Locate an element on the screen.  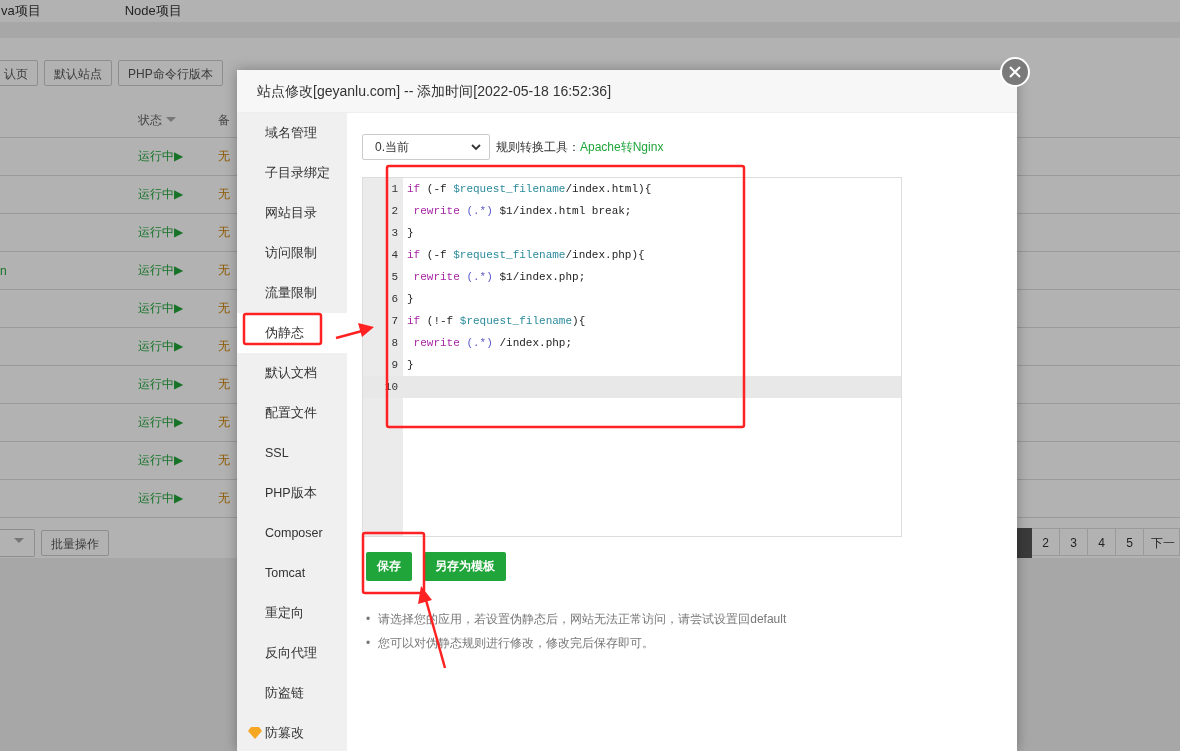
line-number: 2 is located at coordinates (394, 211).